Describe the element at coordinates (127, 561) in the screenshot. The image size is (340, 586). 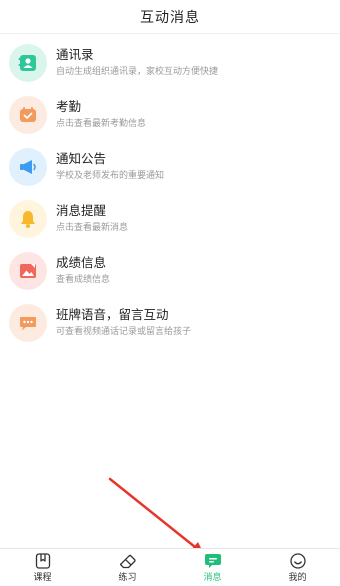
I see `eraser-icon` at that location.